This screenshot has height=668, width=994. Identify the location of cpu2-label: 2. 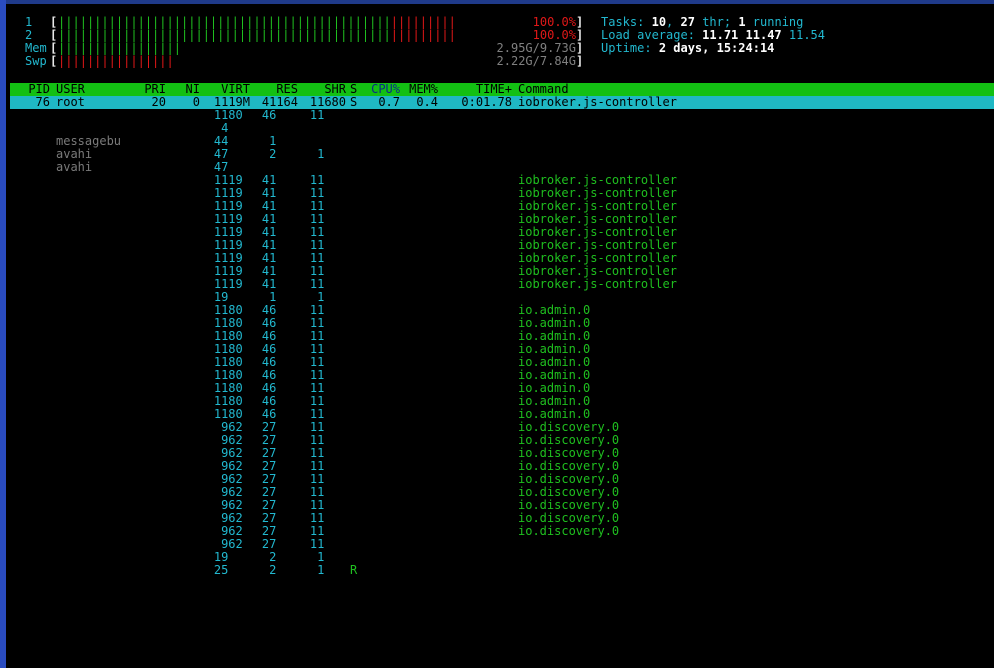
(29, 35).